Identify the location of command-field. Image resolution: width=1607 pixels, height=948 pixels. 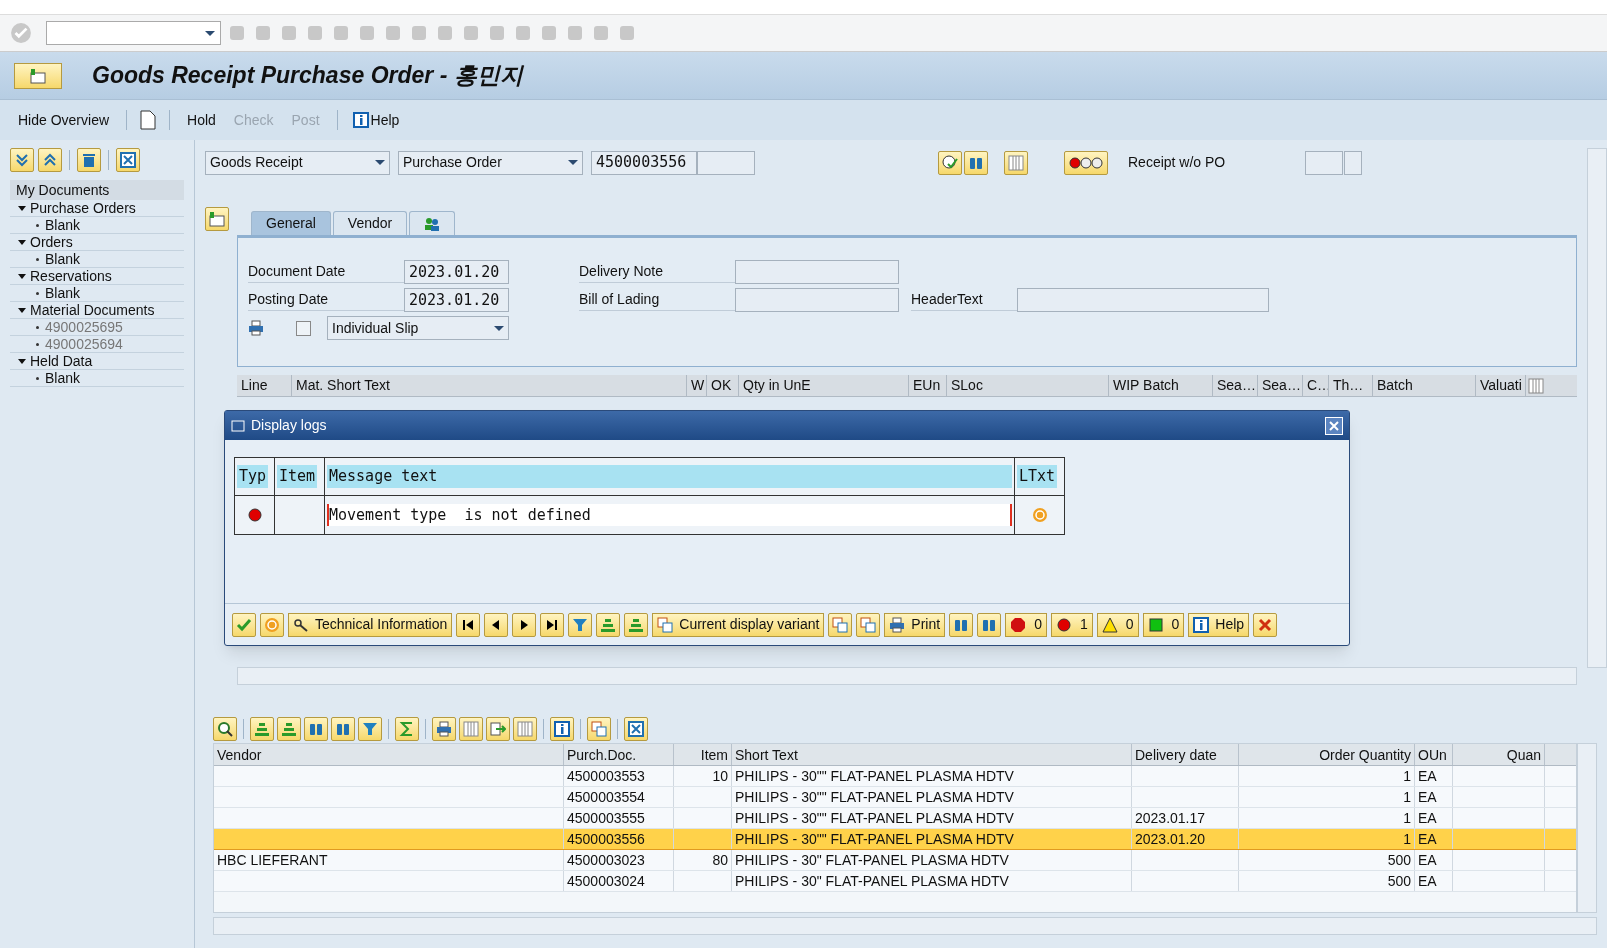
(133, 33).